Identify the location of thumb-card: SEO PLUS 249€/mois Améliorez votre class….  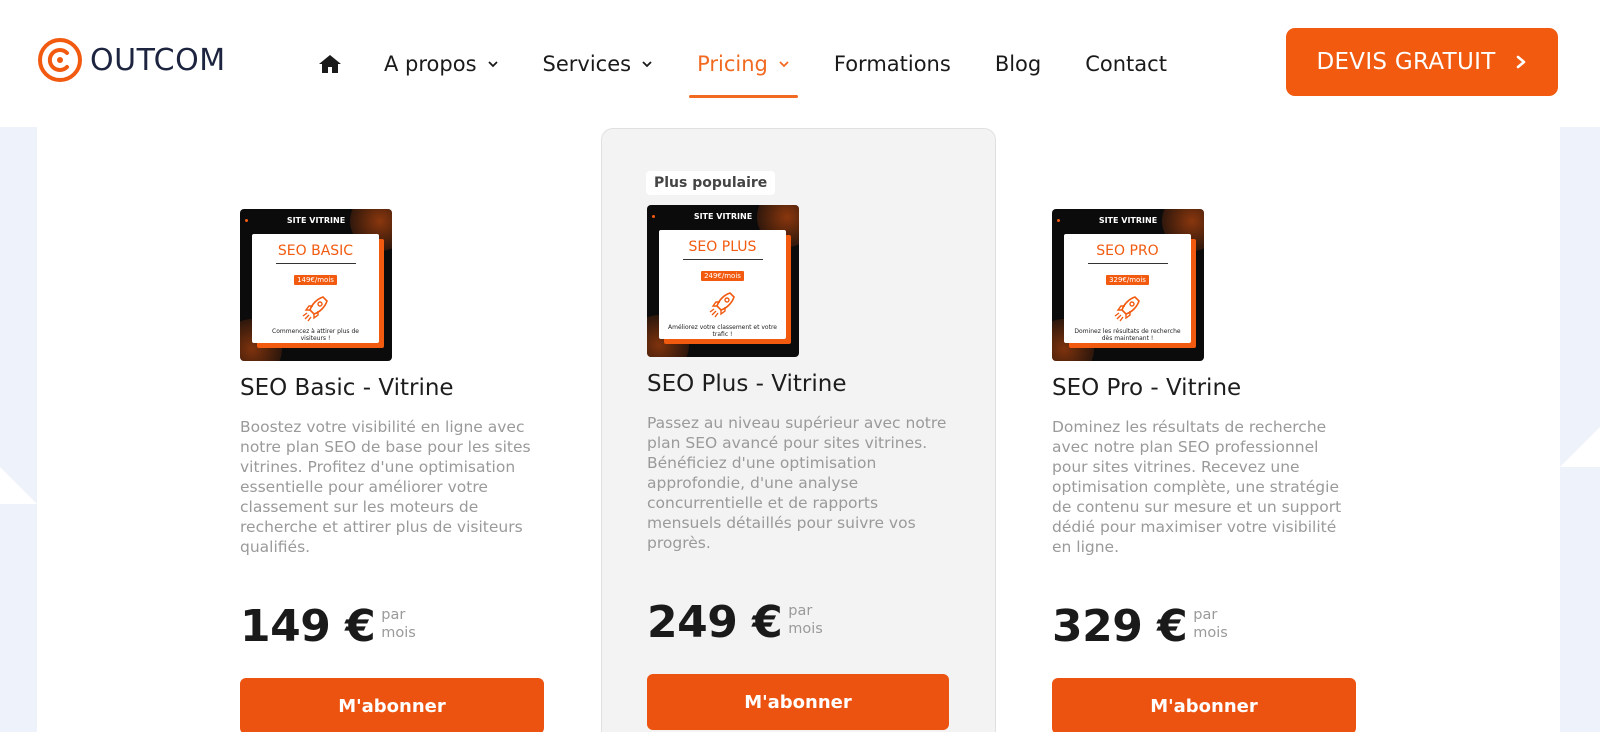
(722, 284).